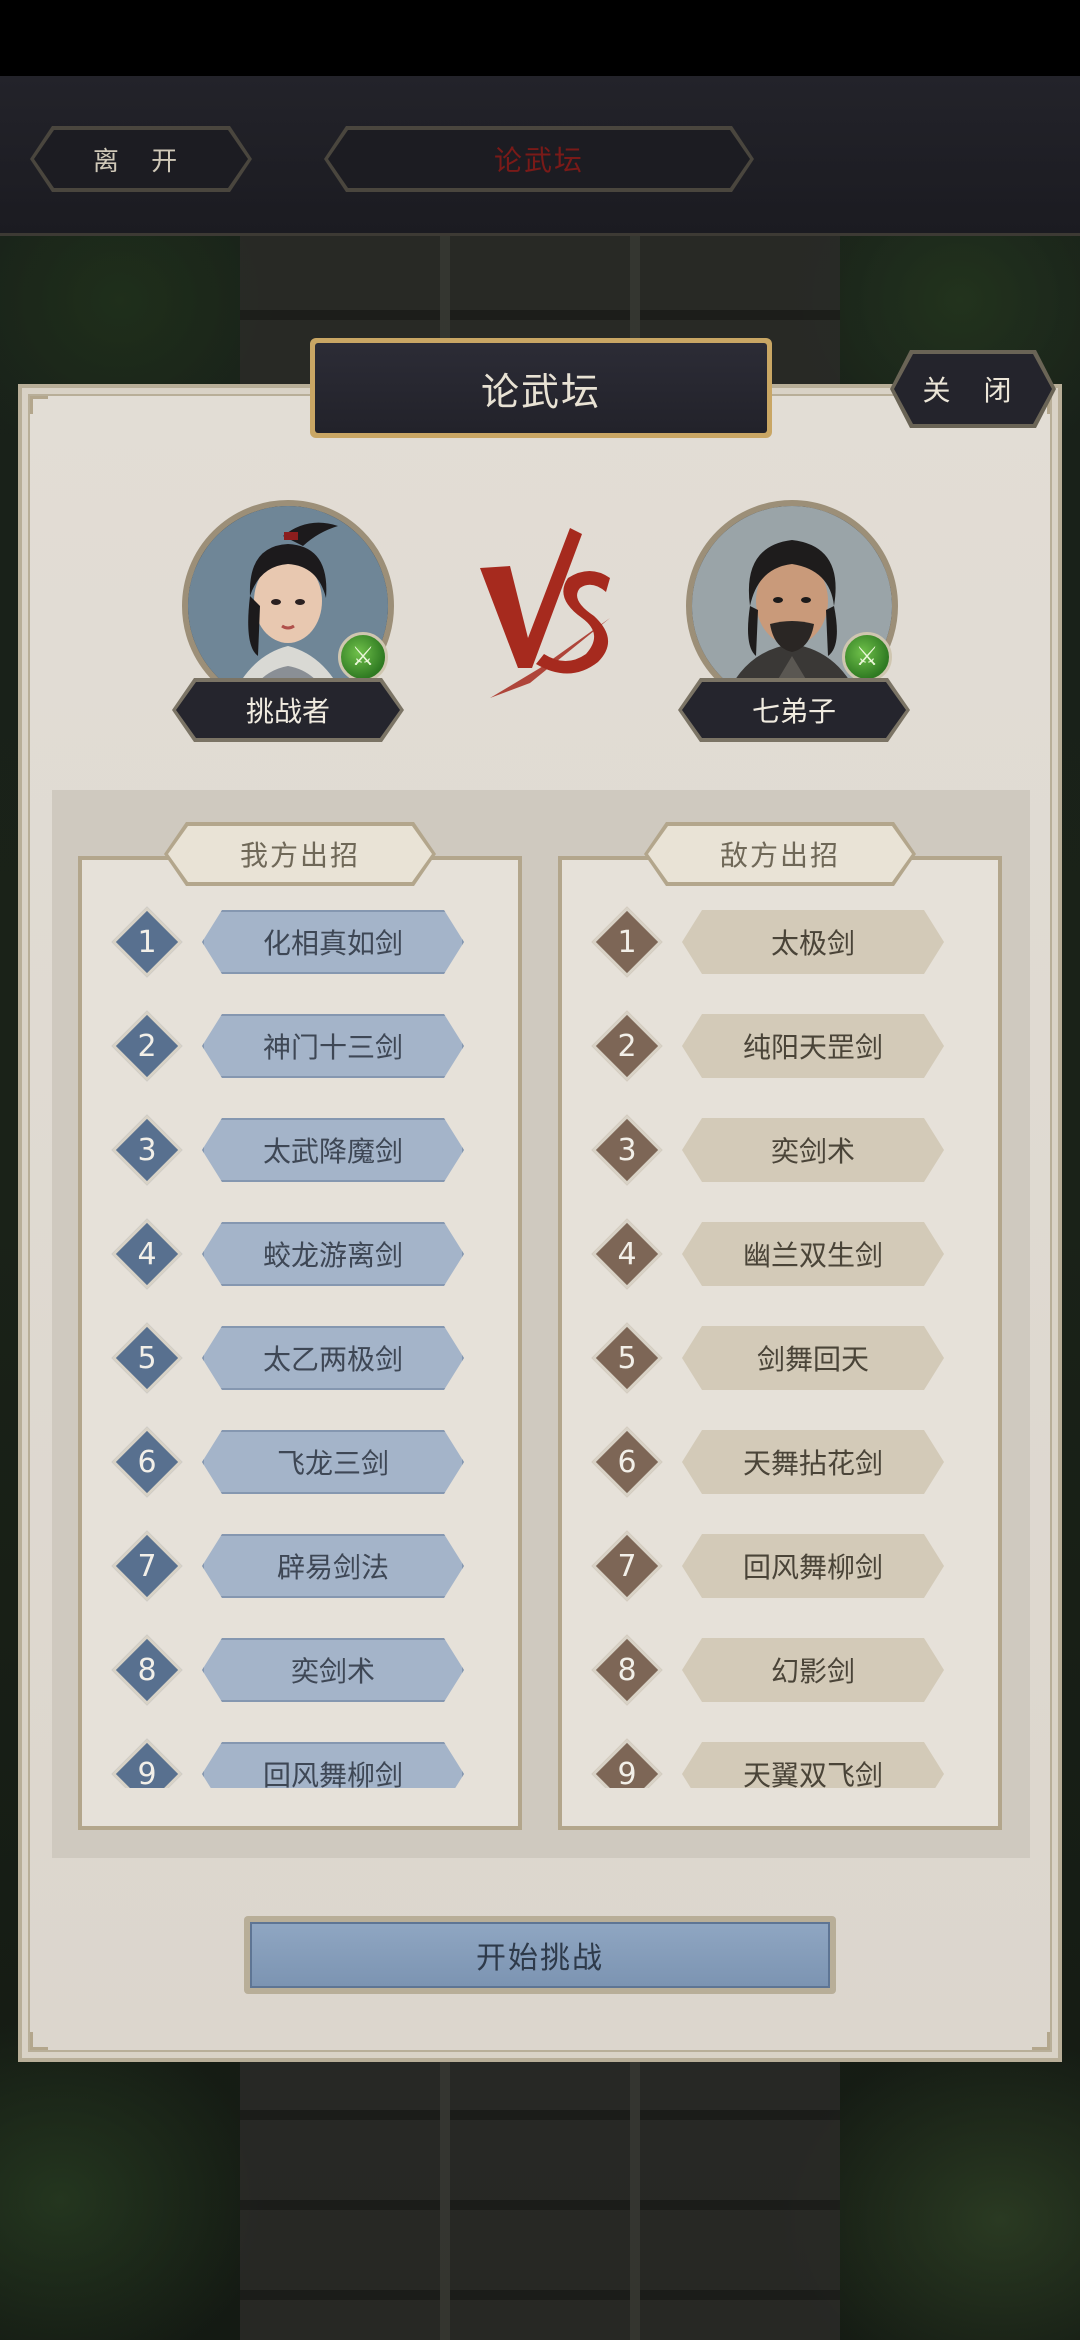  I want to click on move-name: 剑舞回天, so click(813, 1358).